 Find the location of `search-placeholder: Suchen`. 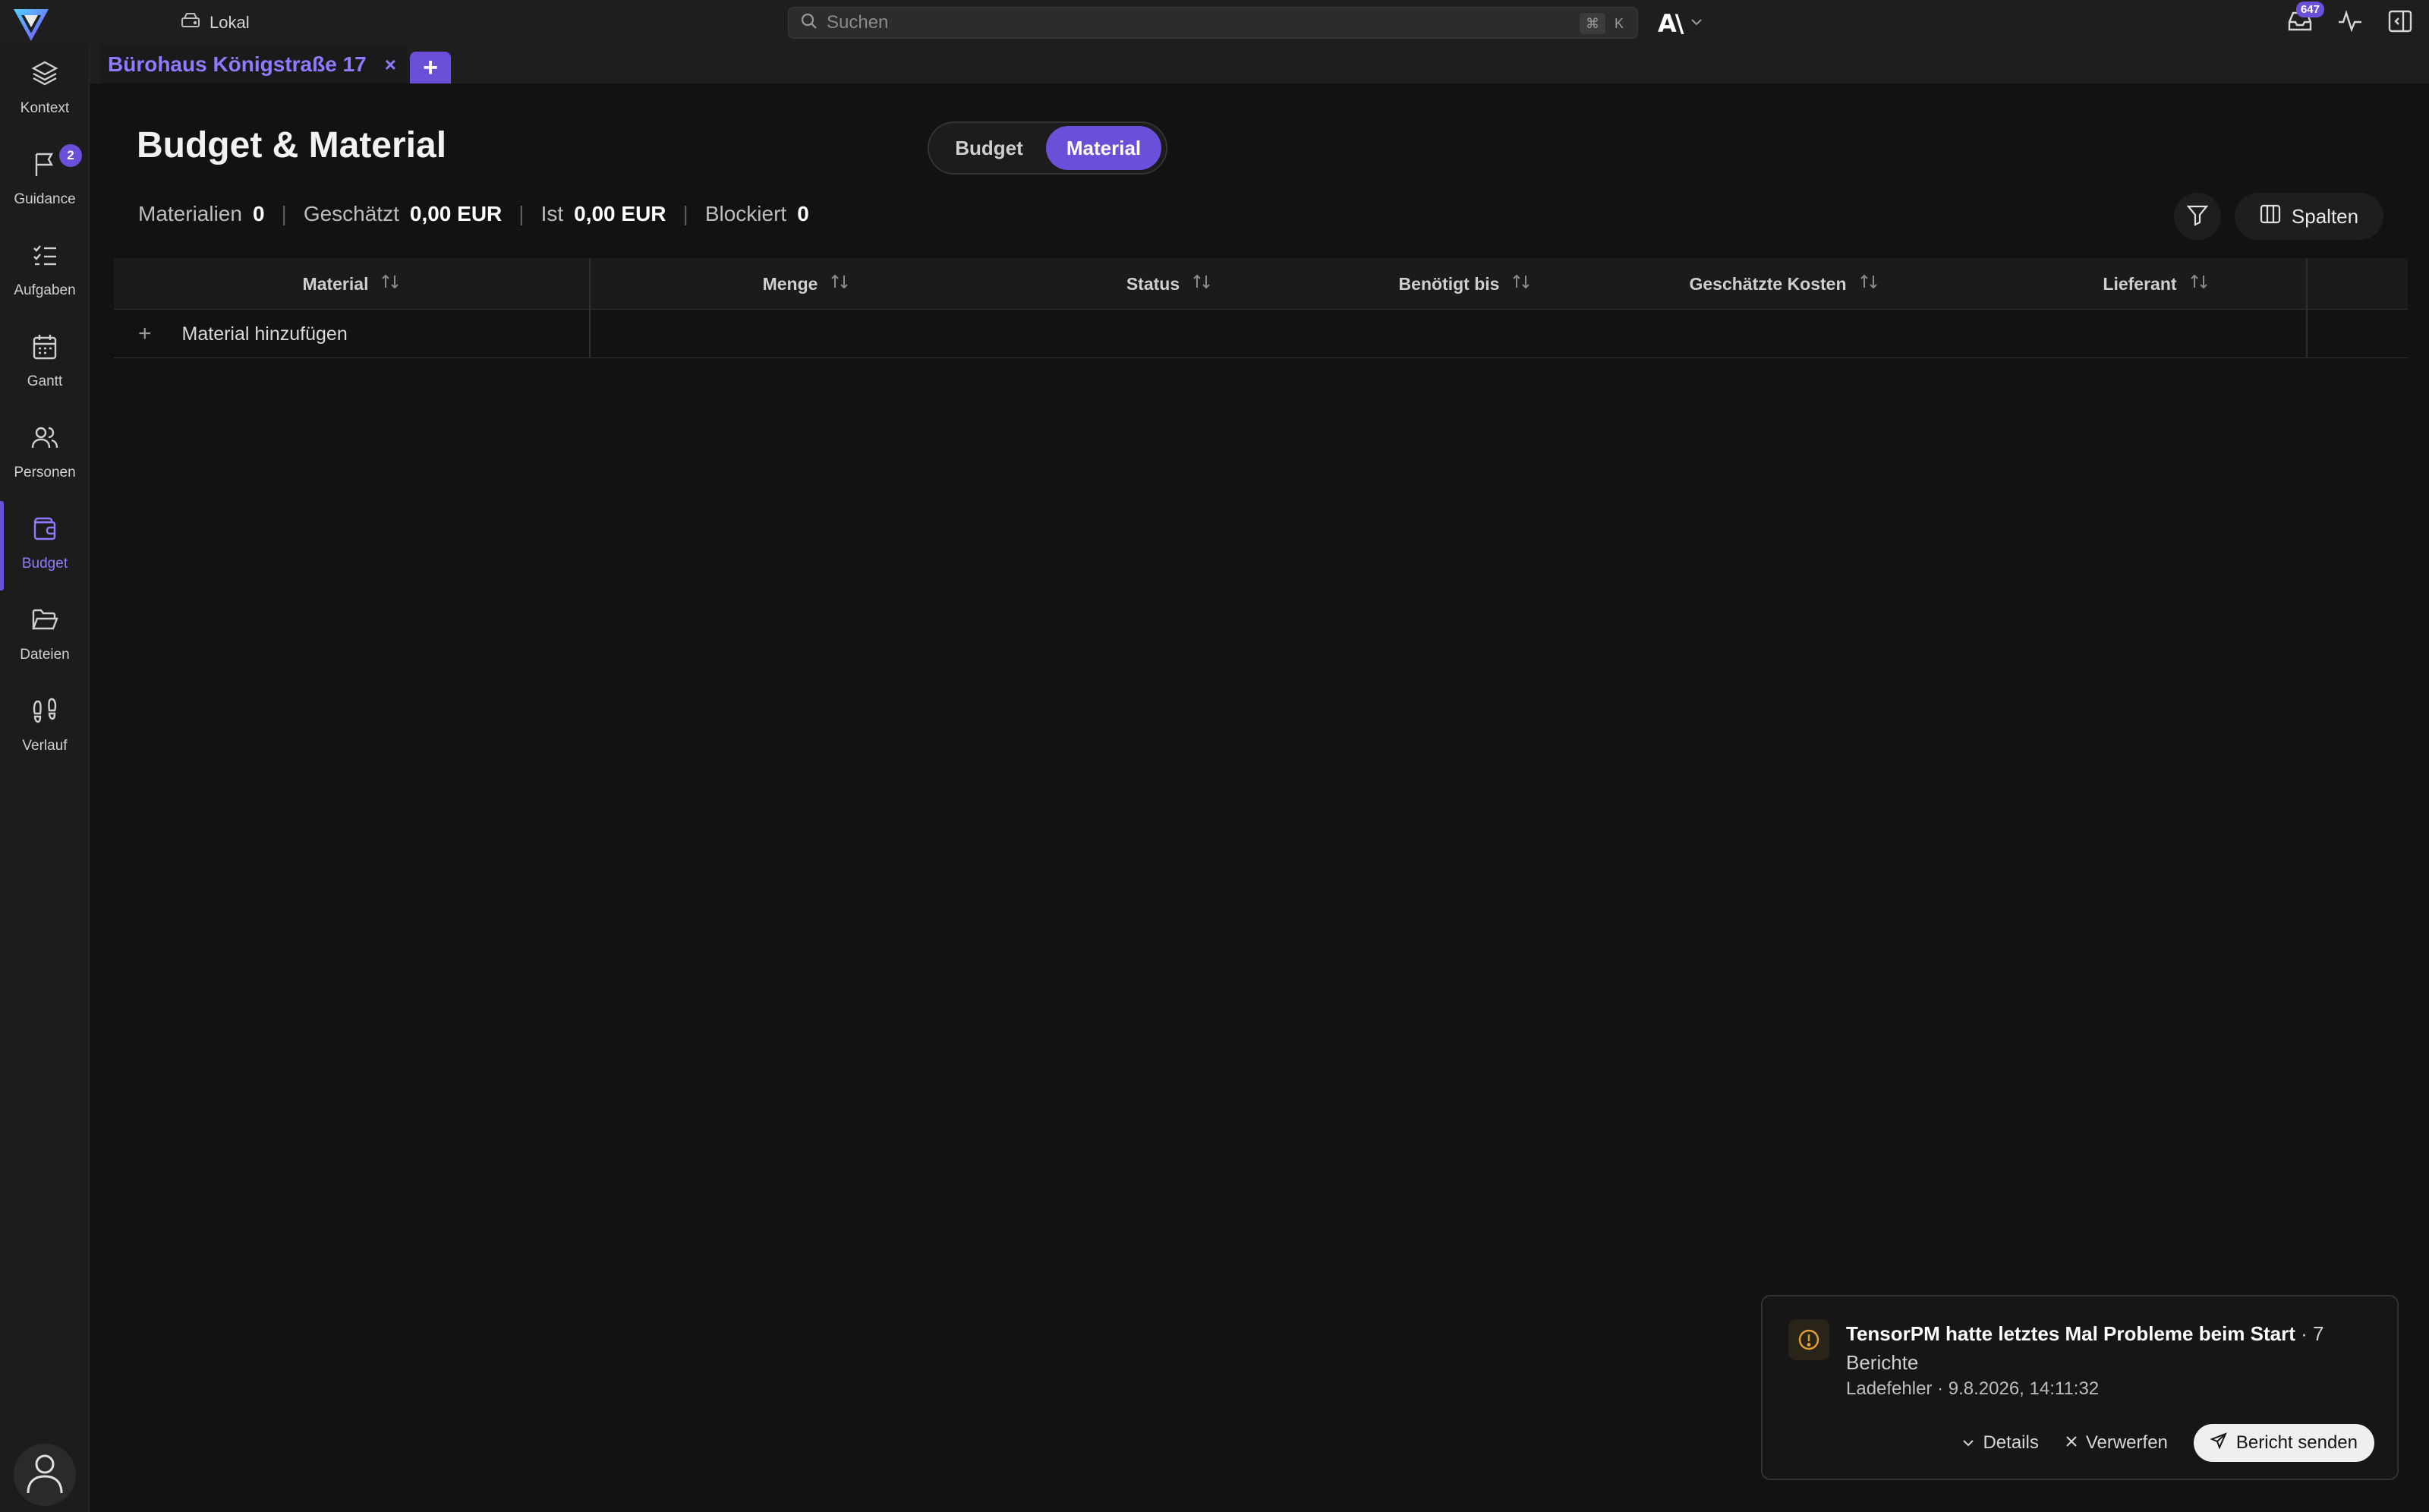

search-placeholder: Suchen is located at coordinates (858, 22).